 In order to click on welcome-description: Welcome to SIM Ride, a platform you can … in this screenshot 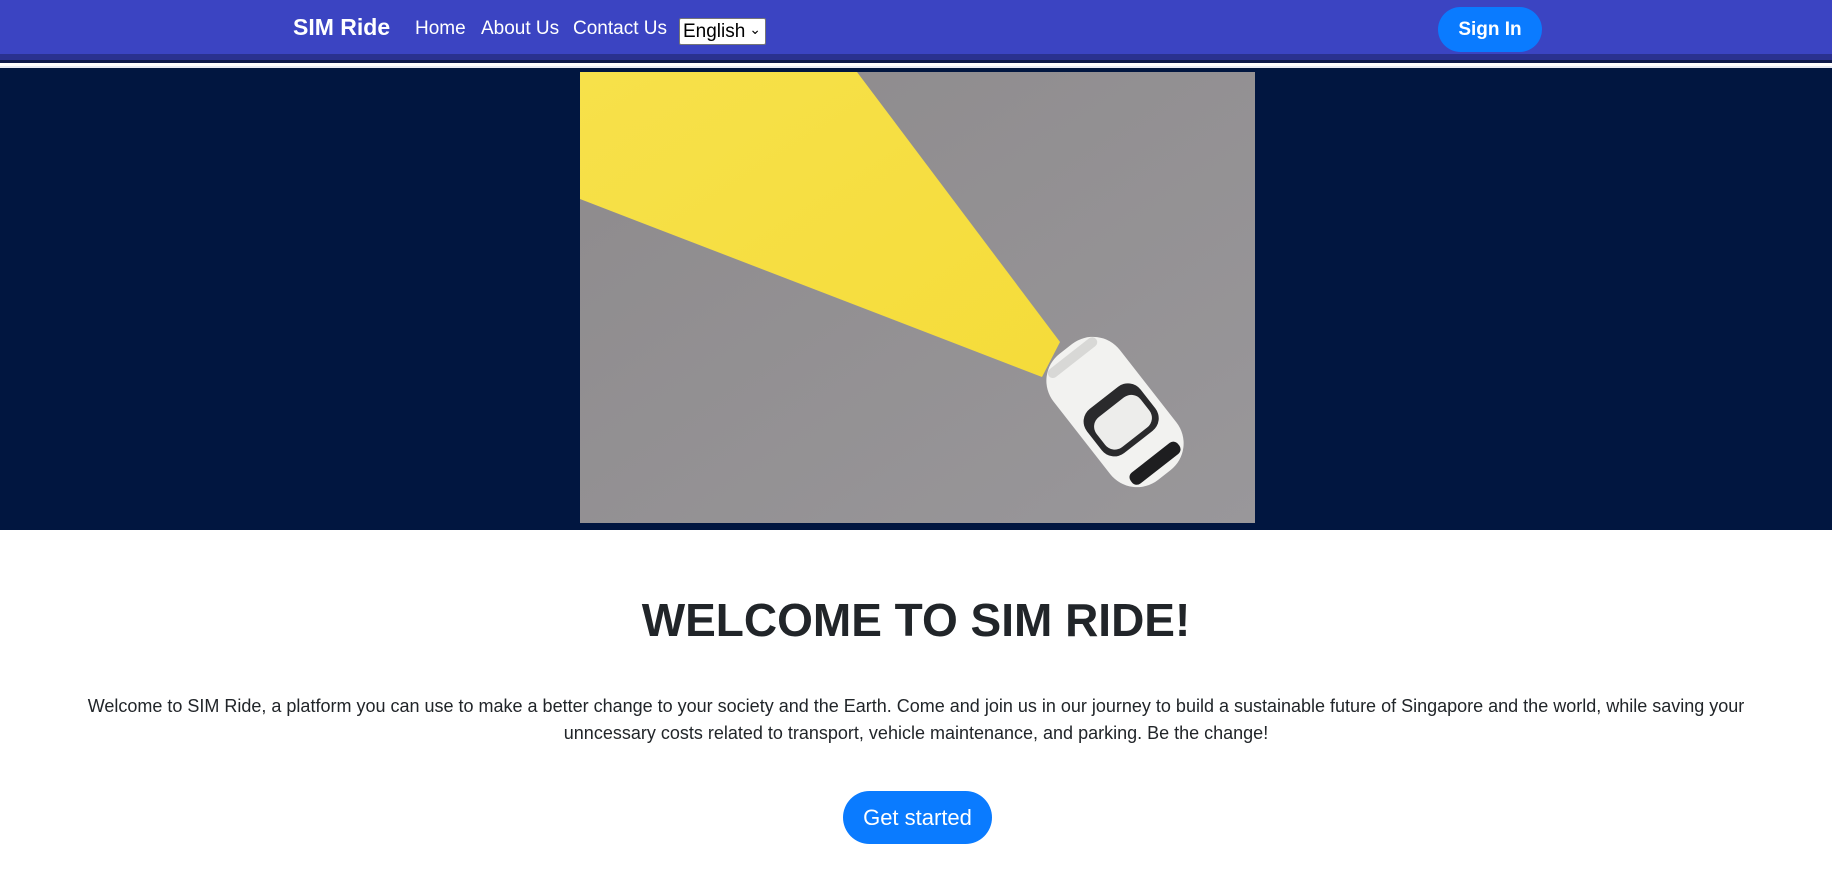, I will do `click(916, 719)`.